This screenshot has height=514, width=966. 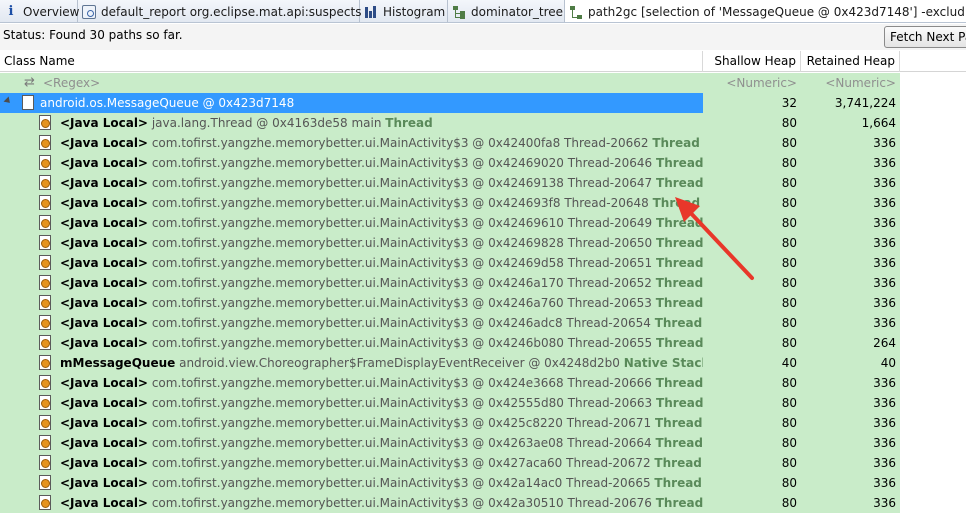 I want to click on column-header-class-name: Class Name, so click(x=351, y=61).